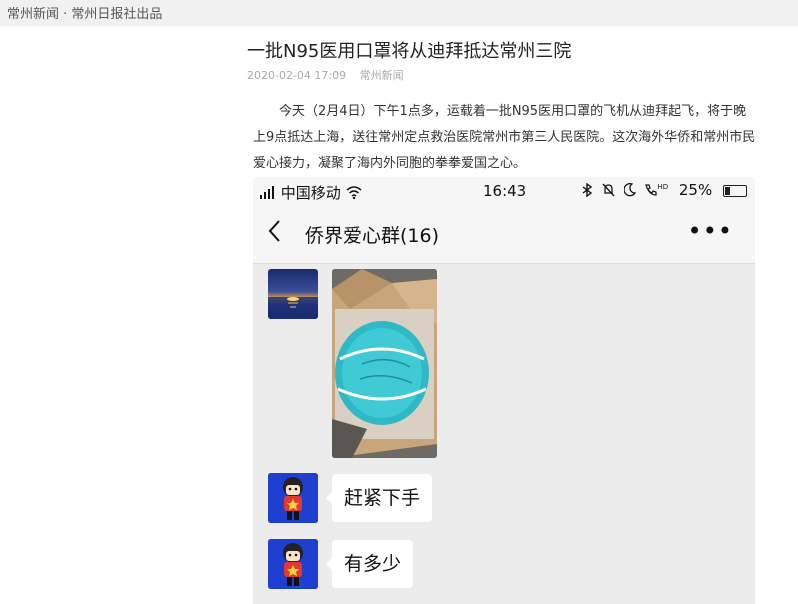 The height and width of the screenshot is (604, 798). I want to click on sunset-avatar, so click(293, 294).